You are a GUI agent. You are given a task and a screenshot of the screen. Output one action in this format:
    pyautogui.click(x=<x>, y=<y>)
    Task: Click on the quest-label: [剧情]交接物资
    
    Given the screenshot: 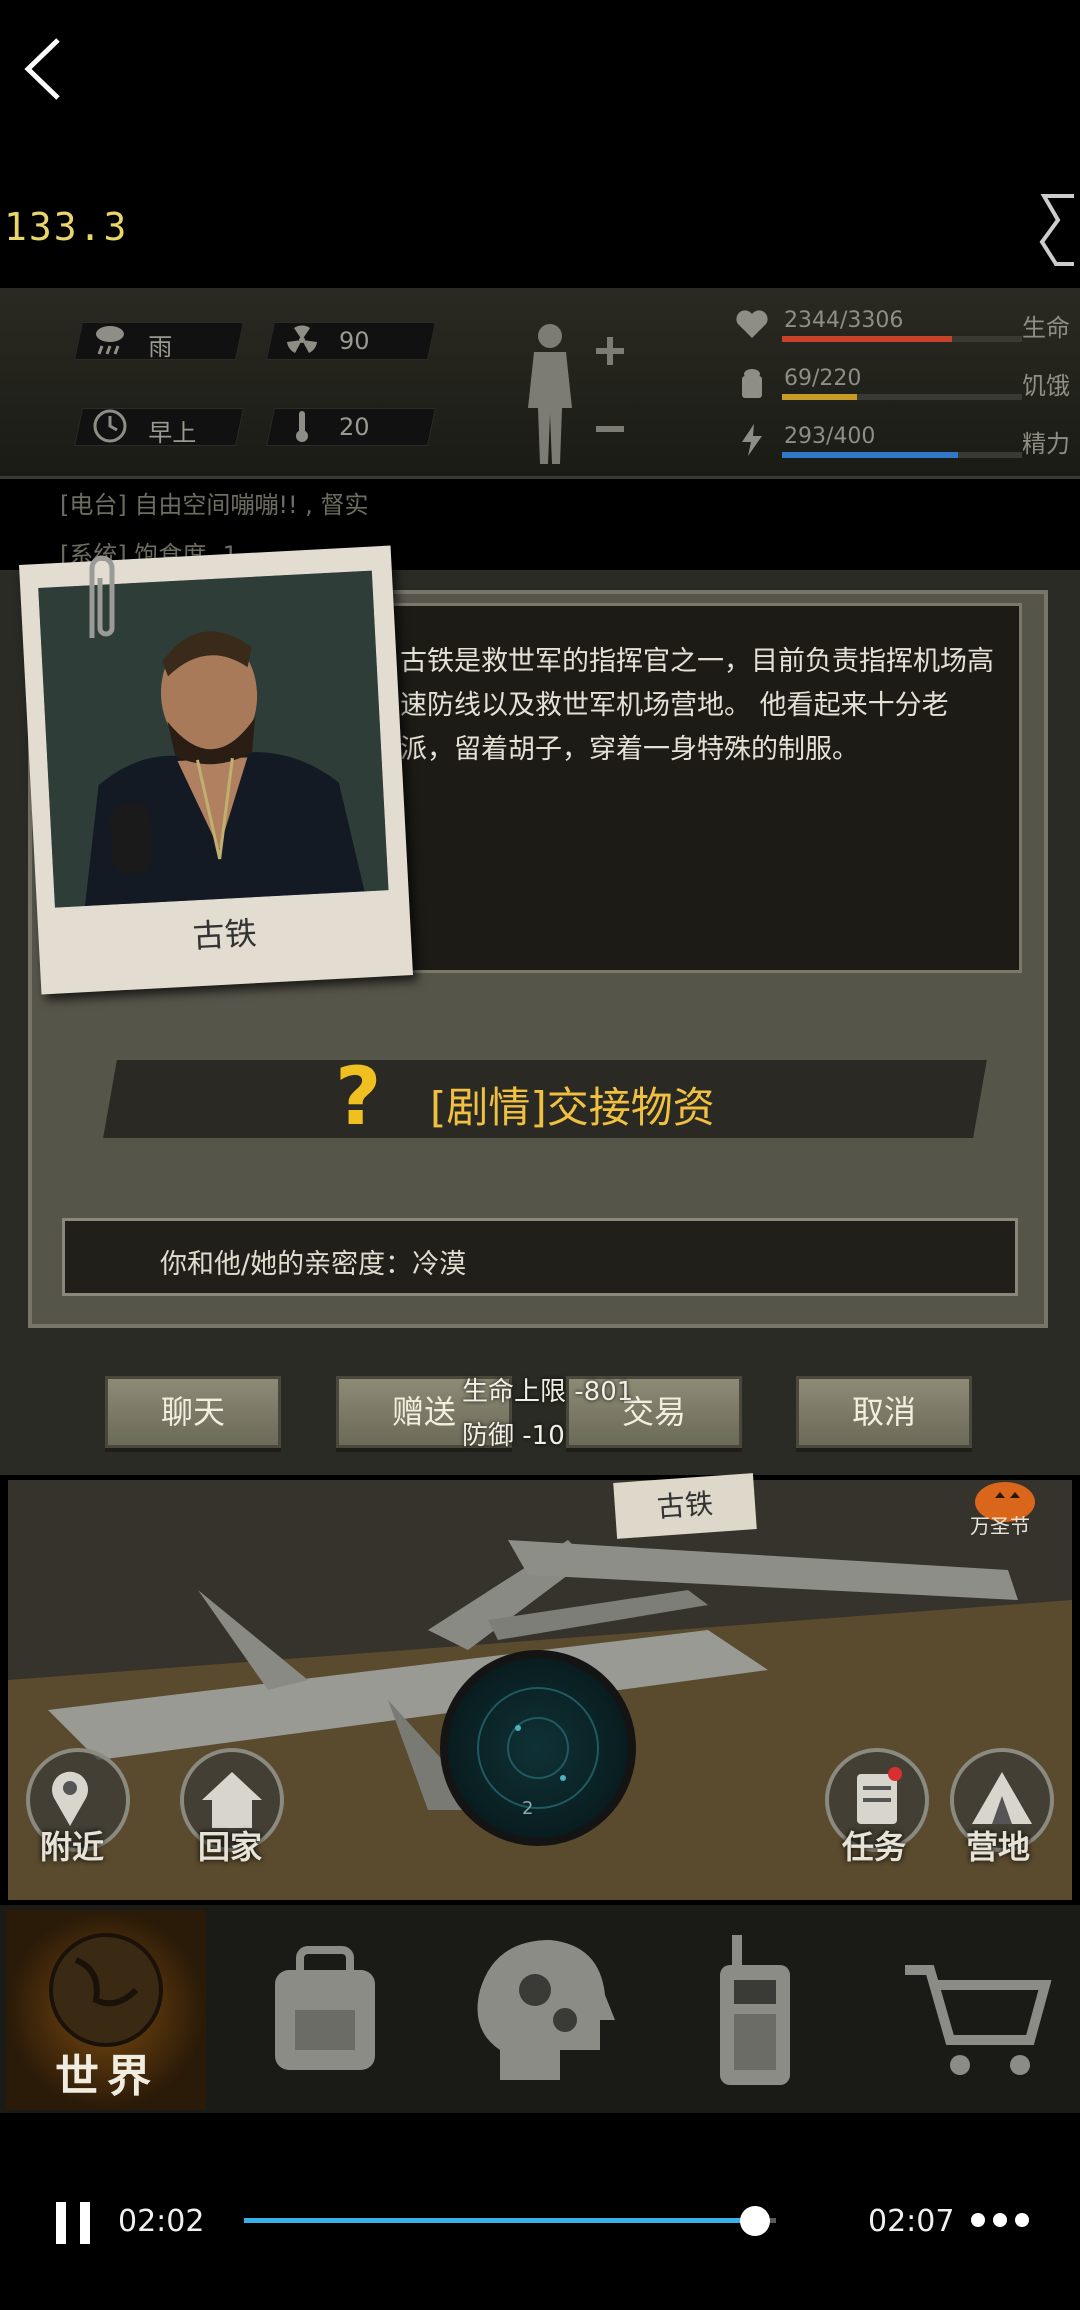 What is the action you would take?
    pyautogui.click(x=572, y=1104)
    